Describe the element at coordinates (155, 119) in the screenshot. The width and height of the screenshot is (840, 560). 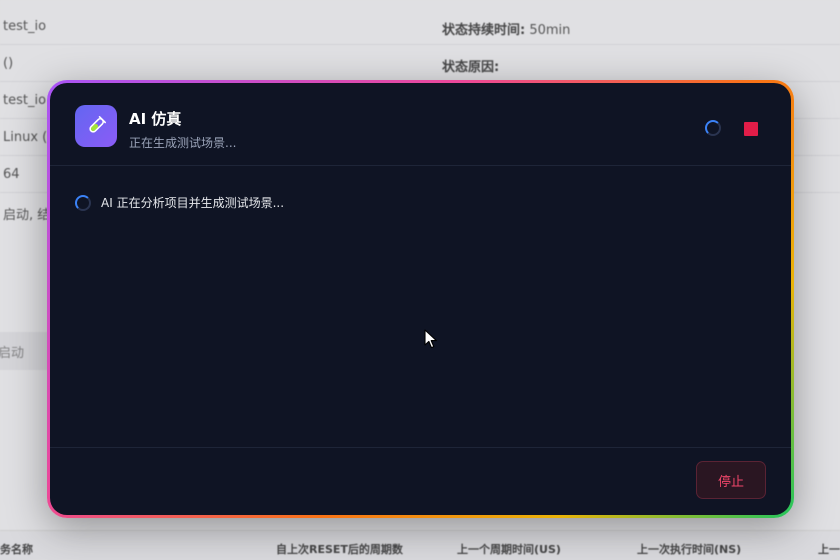
I see `dialog-title: AI 仿真` at that location.